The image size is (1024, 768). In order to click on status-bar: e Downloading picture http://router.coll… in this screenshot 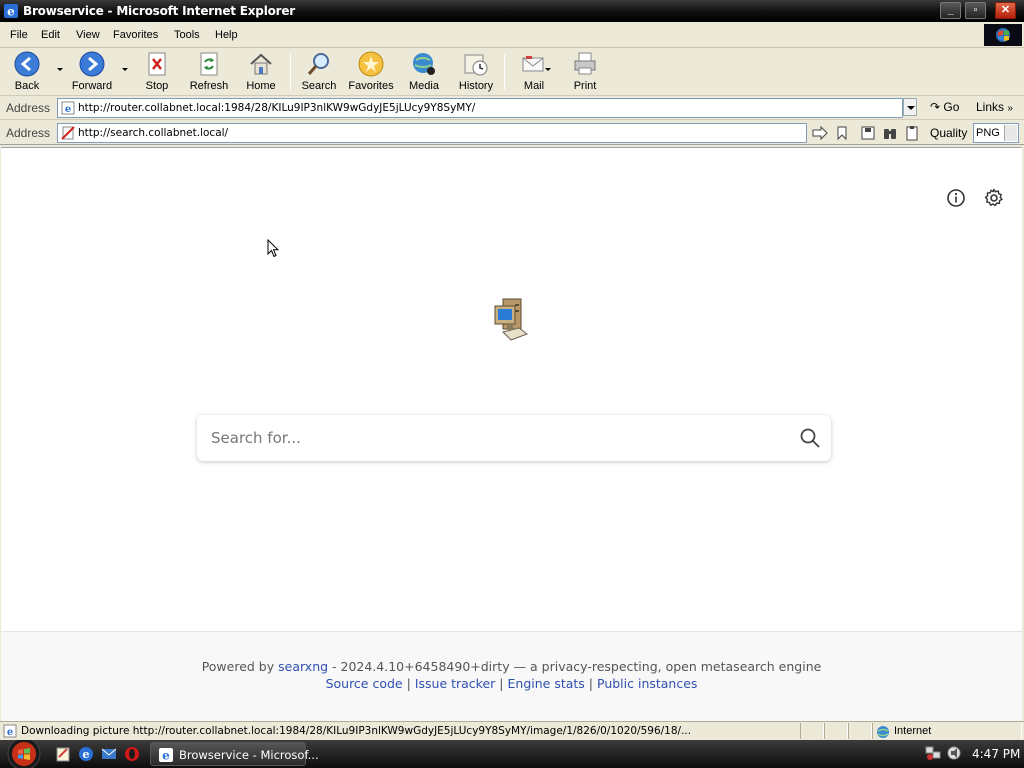, I will do `click(512, 730)`.